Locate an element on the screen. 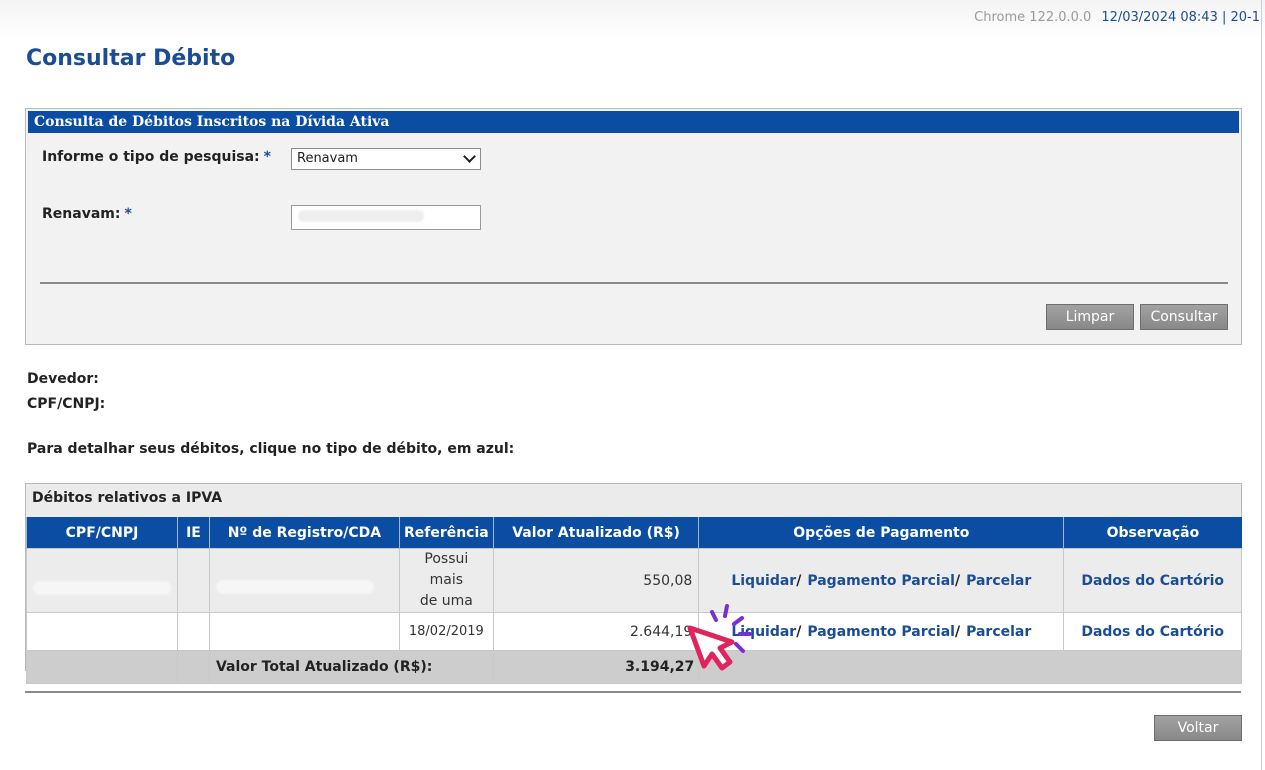 This screenshot has height=770, width=1265. consult-button: Consultar is located at coordinates (1184, 317).